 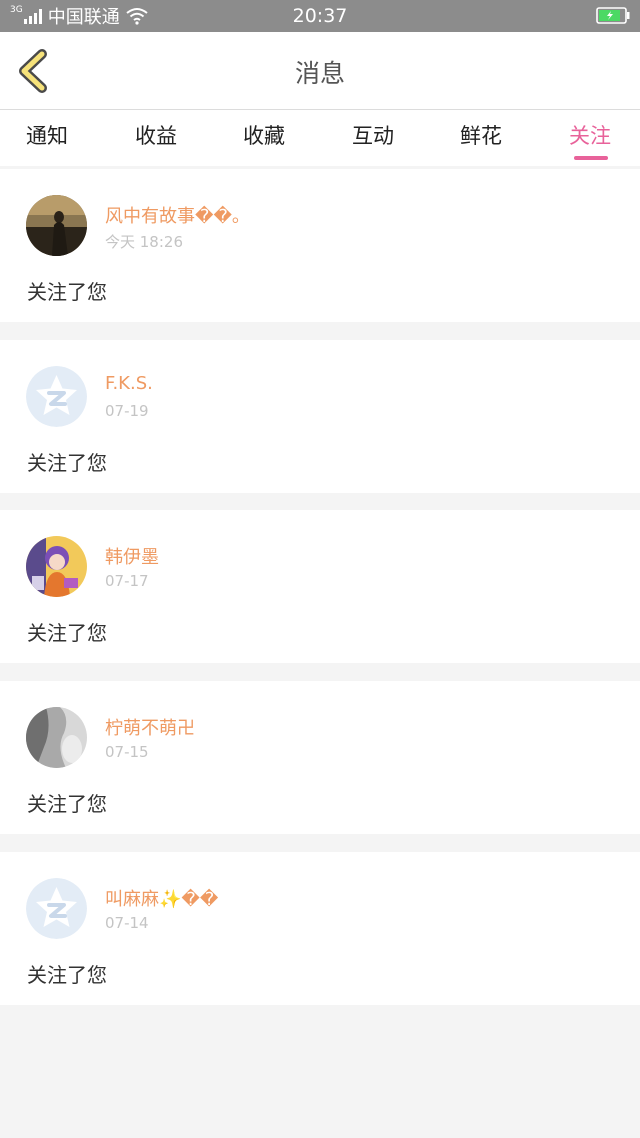 What do you see at coordinates (129, 383) in the screenshot?
I see `user-name: F.K.S.` at bounding box center [129, 383].